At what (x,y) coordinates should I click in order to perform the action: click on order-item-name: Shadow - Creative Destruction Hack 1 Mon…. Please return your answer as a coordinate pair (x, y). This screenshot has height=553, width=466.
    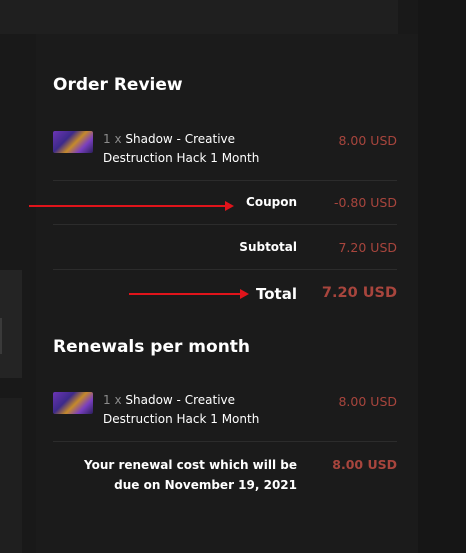
    Looking at the image, I should click on (181, 148).